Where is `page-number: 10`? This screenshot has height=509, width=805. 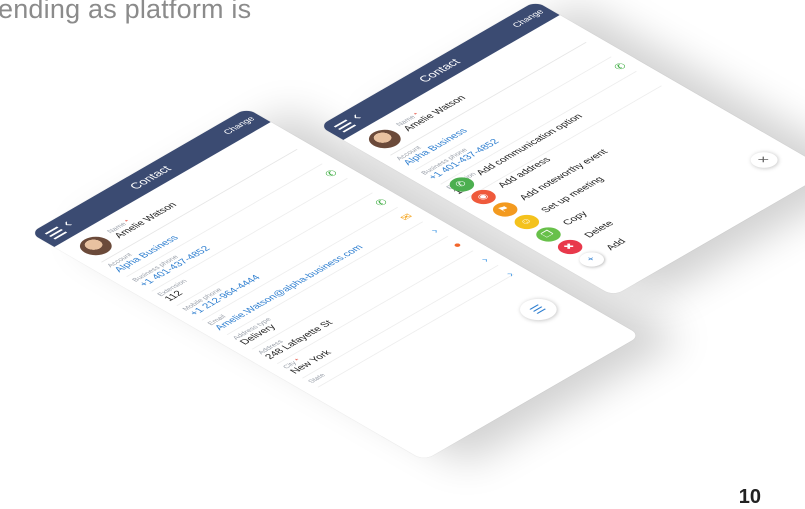
page-number: 10 is located at coordinates (749, 497).